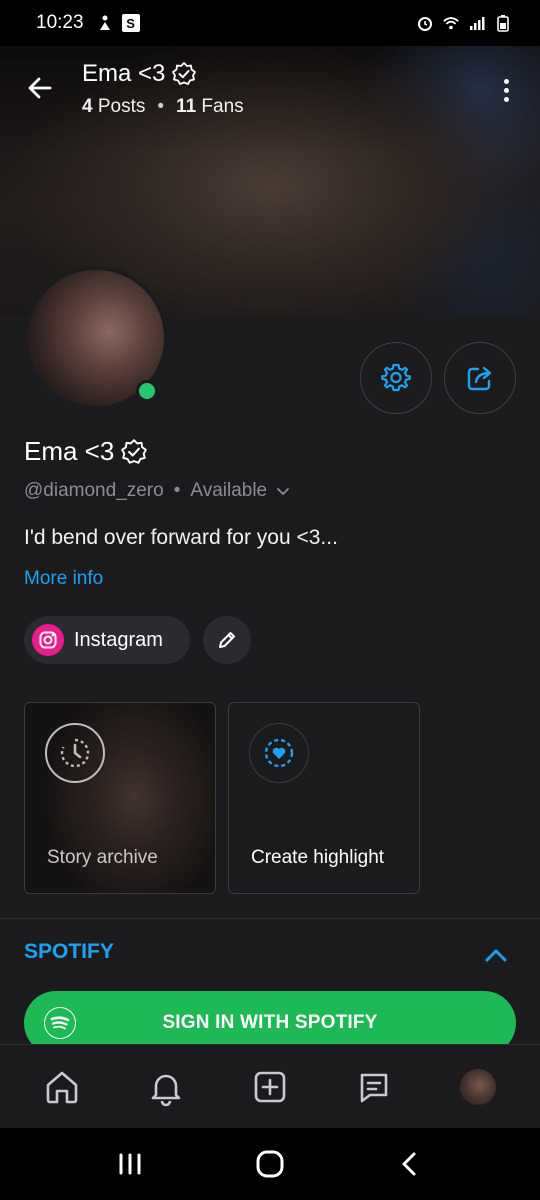 The height and width of the screenshot is (1200, 540). What do you see at coordinates (270, 23) in the screenshot?
I see `status-bar: 10:23 S` at bounding box center [270, 23].